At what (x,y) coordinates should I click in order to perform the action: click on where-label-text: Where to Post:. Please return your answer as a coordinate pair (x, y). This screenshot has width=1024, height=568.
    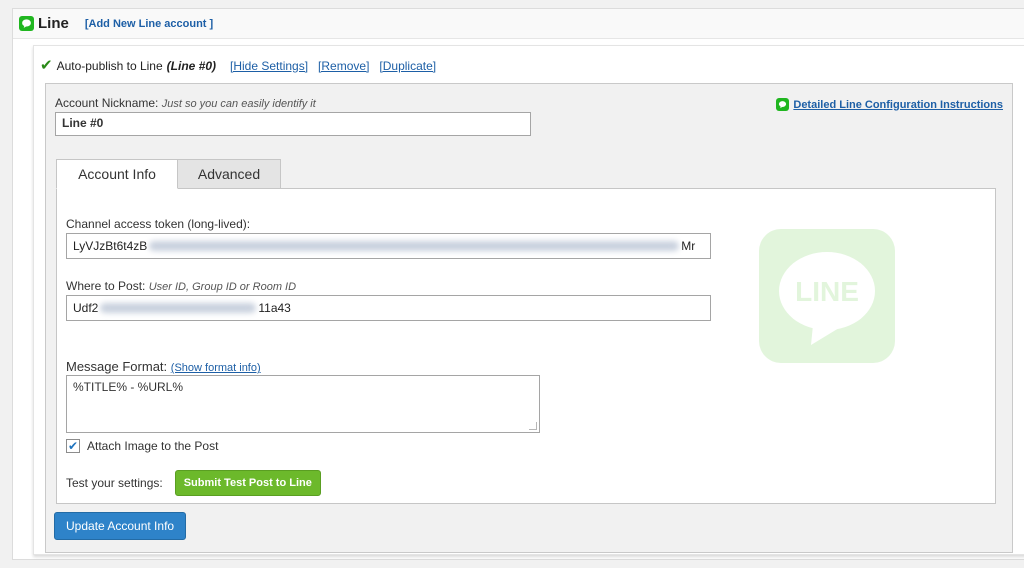
    Looking at the image, I should click on (106, 286).